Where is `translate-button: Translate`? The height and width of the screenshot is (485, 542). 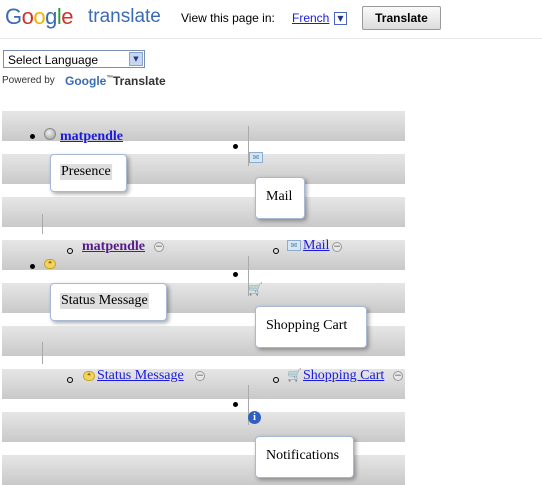
translate-button: Translate is located at coordinates (401, 18).